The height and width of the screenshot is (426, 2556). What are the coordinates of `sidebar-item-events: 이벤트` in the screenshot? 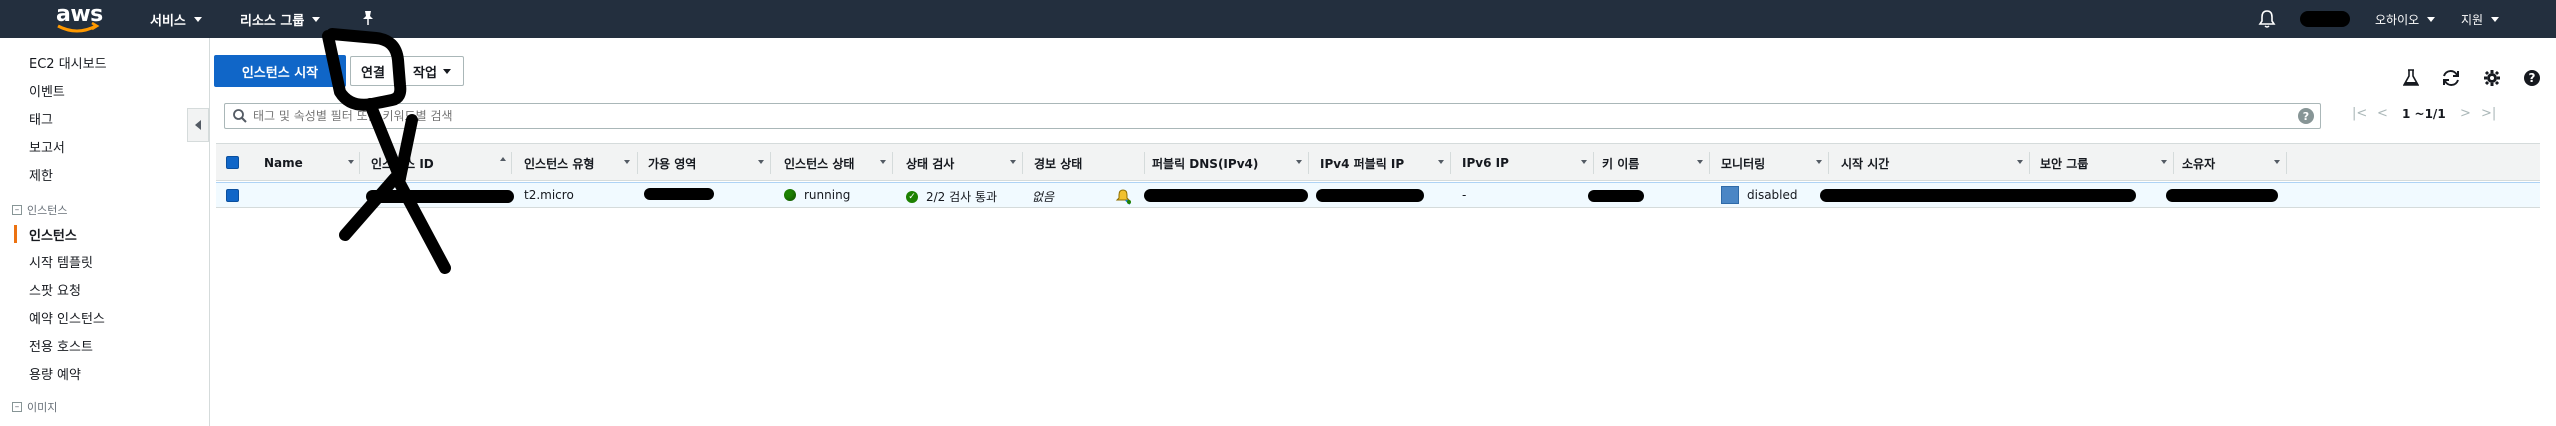 It's located at (47, 90).